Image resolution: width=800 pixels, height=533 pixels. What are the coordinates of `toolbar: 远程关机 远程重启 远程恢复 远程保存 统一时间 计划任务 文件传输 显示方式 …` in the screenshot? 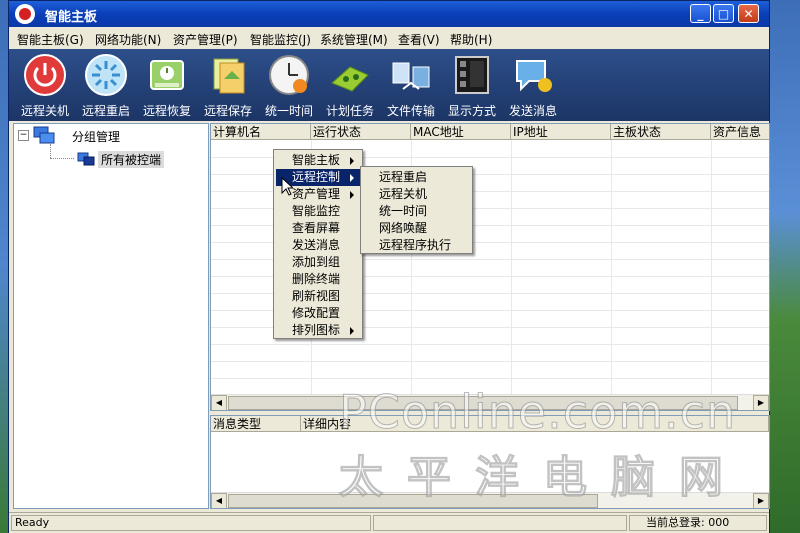 It's located at (389, 85).